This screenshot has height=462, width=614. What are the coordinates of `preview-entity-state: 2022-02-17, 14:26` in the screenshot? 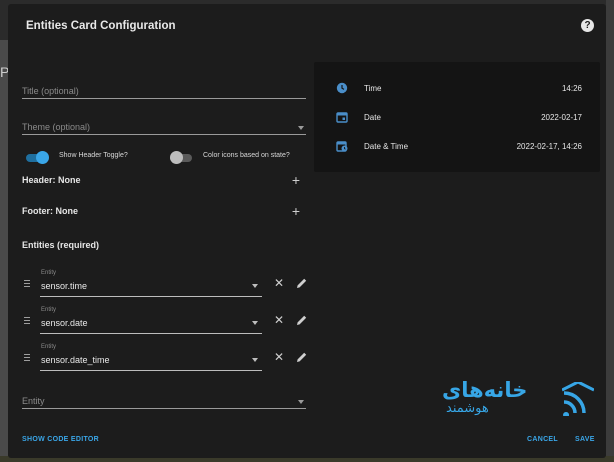 It's located at (549, 146).